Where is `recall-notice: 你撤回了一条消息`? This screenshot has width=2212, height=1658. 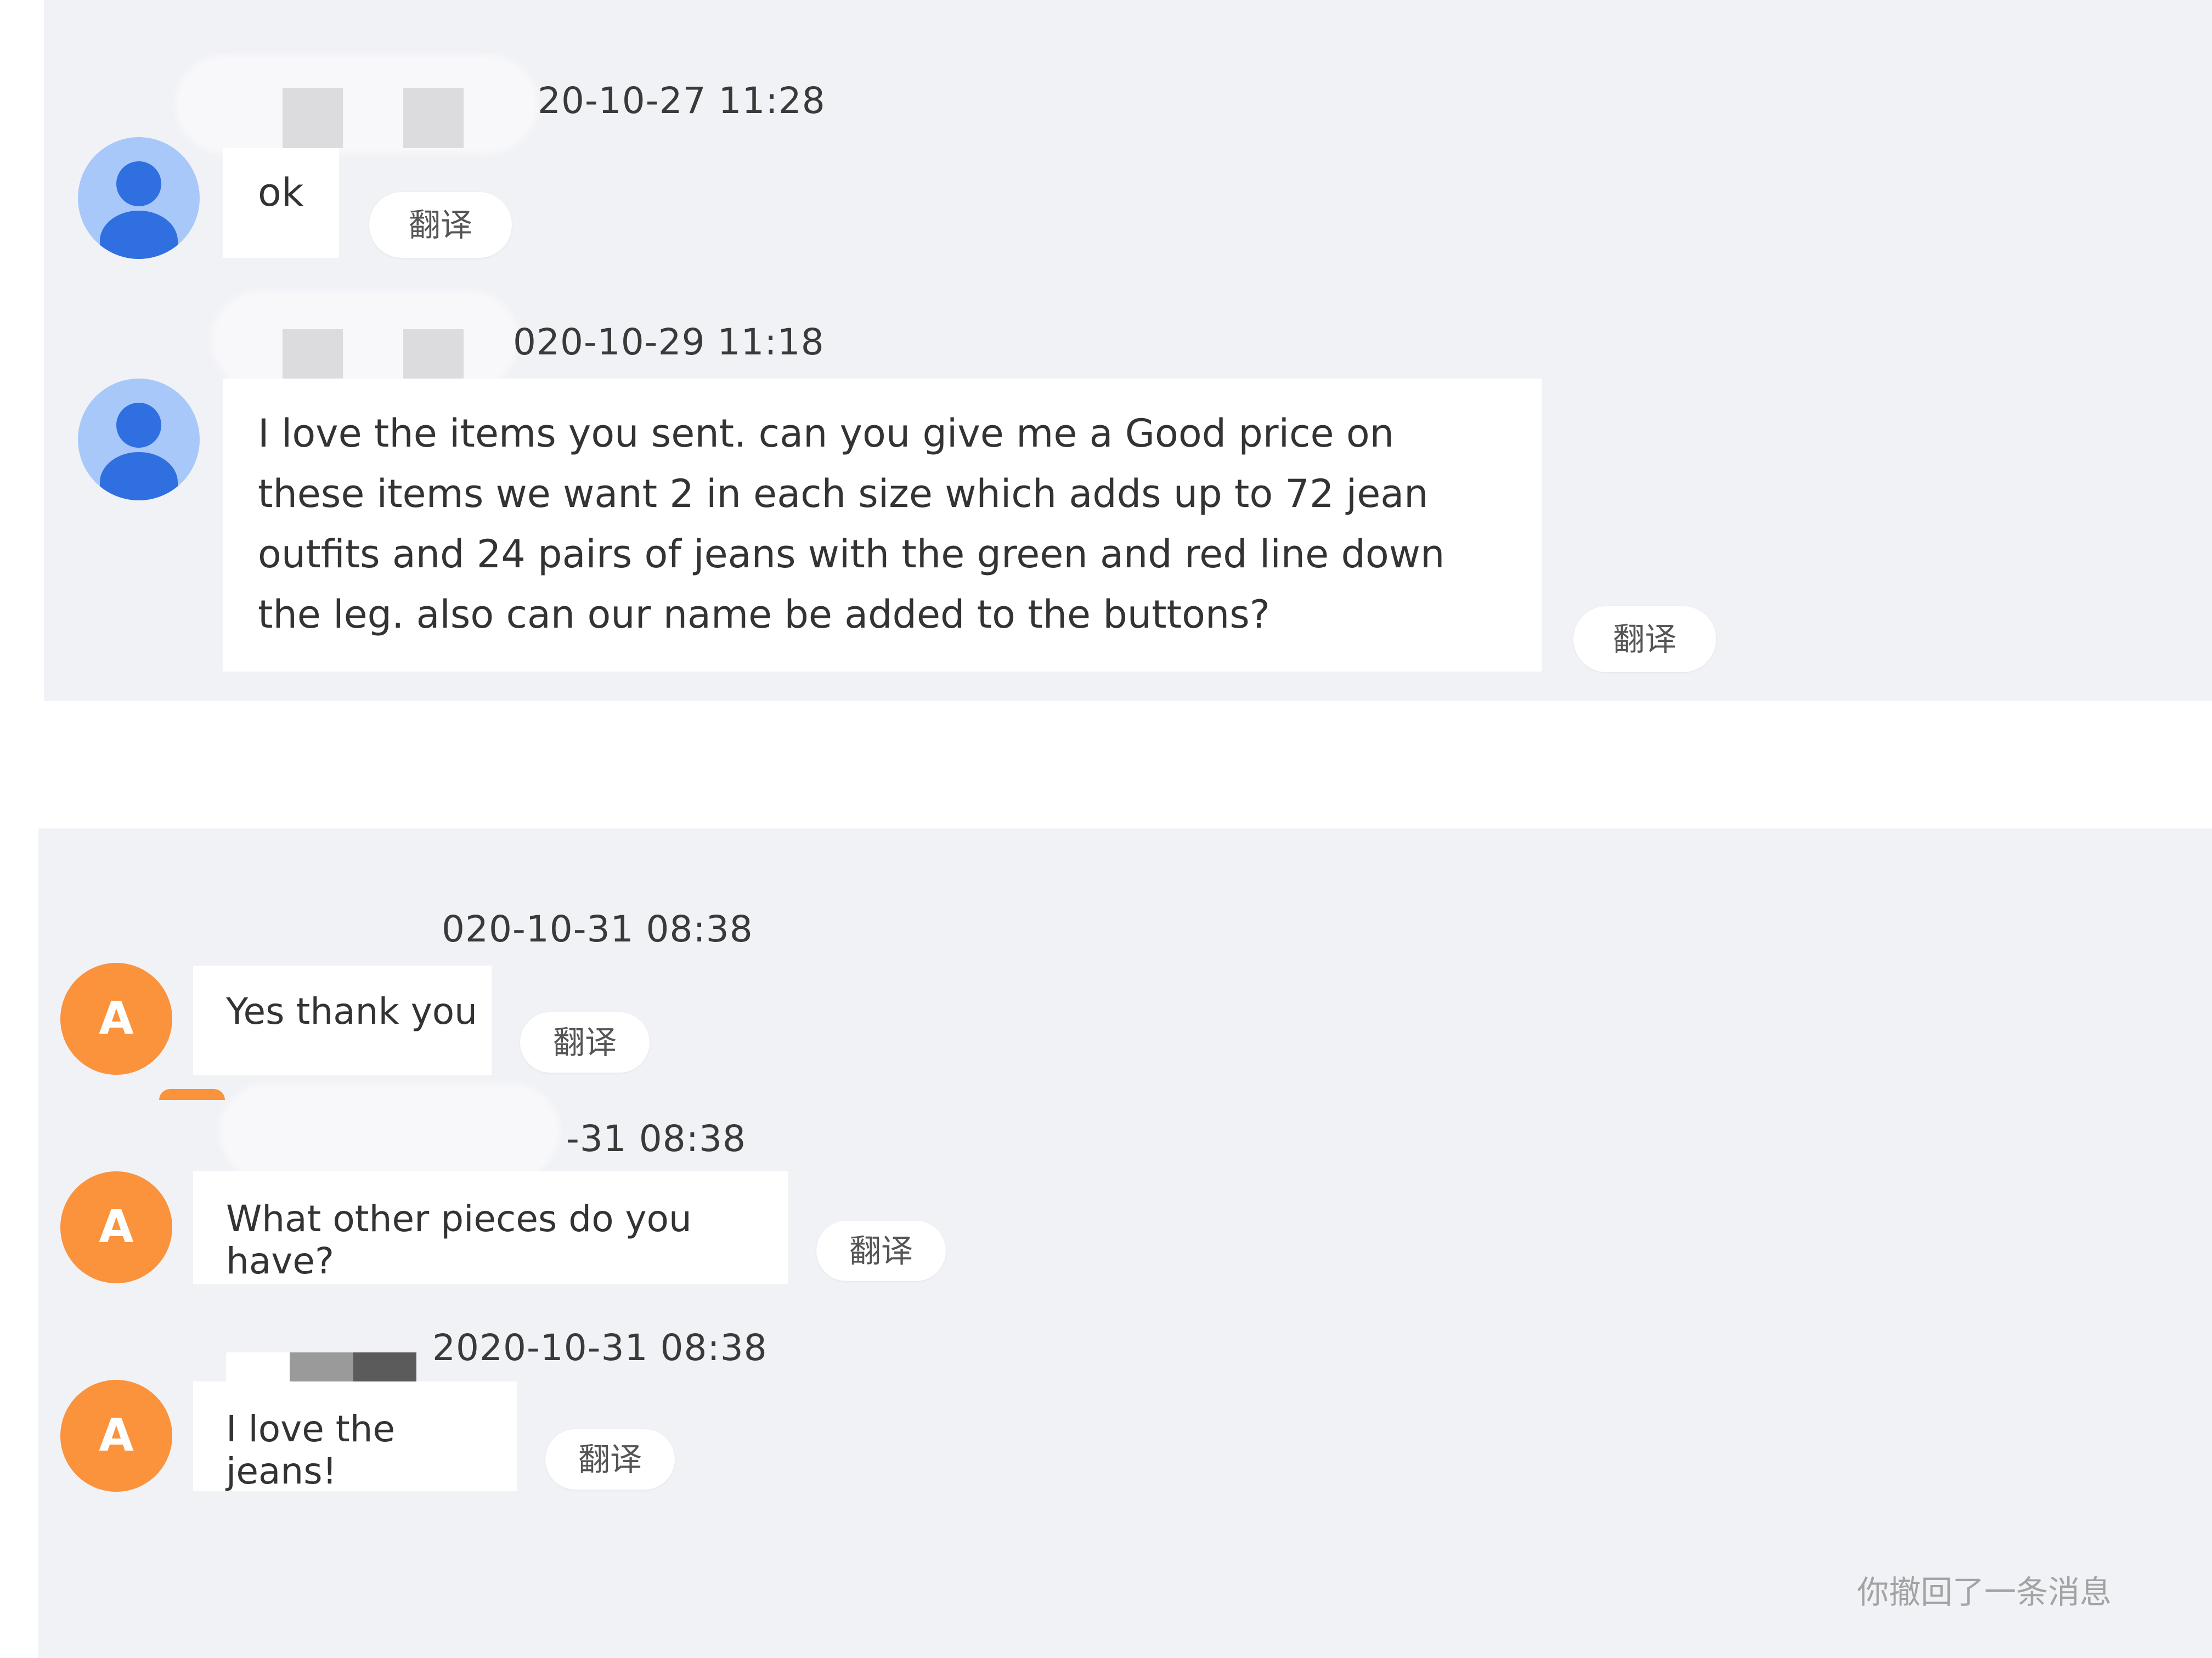
recall-notice: 你撤回了一条消息 is located at coordinates (1984, 1592).